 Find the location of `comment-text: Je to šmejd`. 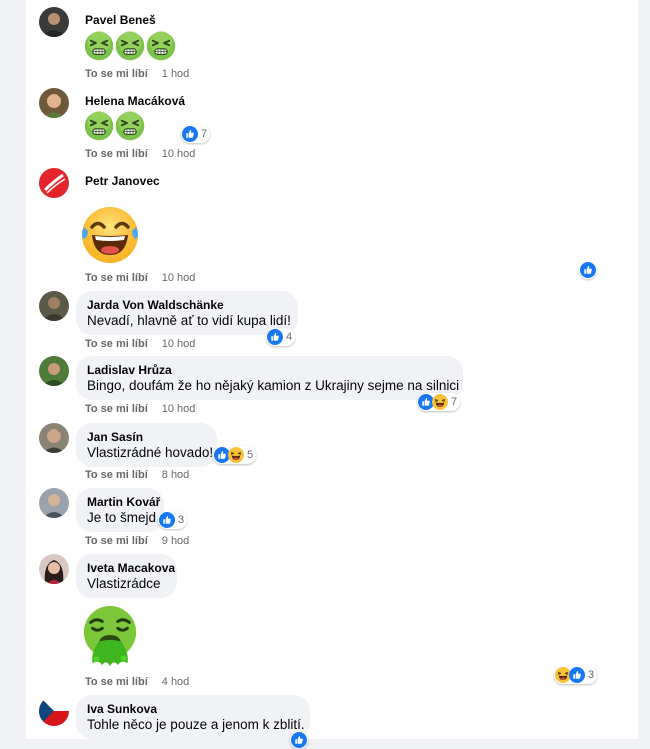

comment-text: Je to šmejd is located at coordinates (122, 517).